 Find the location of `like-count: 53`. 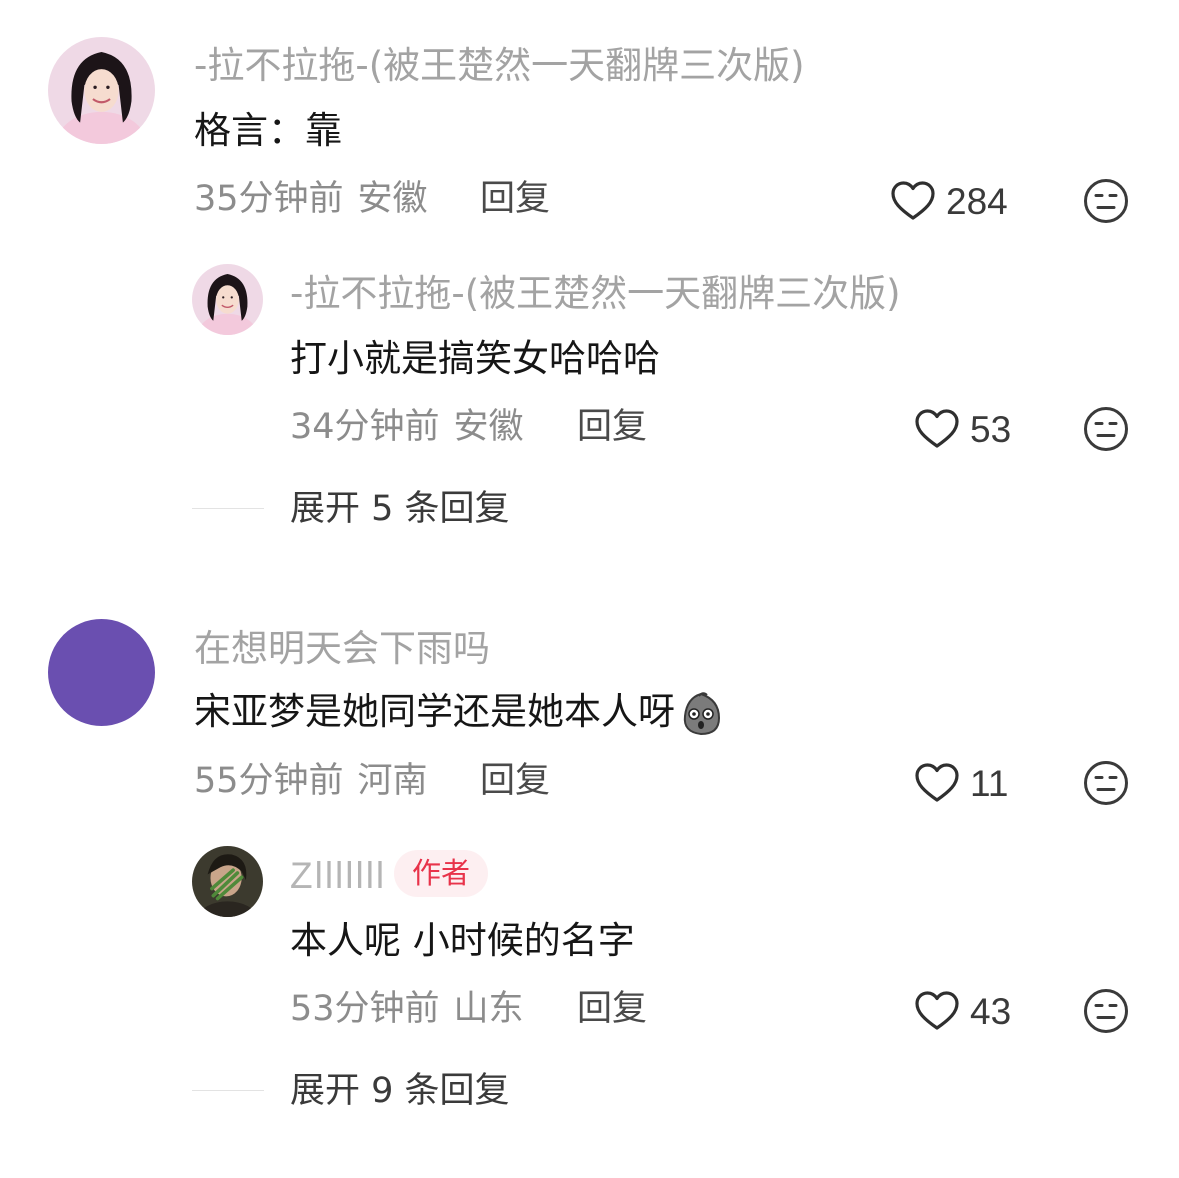

like-count: 53 is located at coordinates (991, 429).